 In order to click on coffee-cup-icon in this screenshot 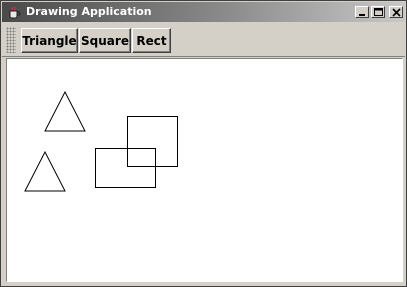, I will do `click(14, 12)`.